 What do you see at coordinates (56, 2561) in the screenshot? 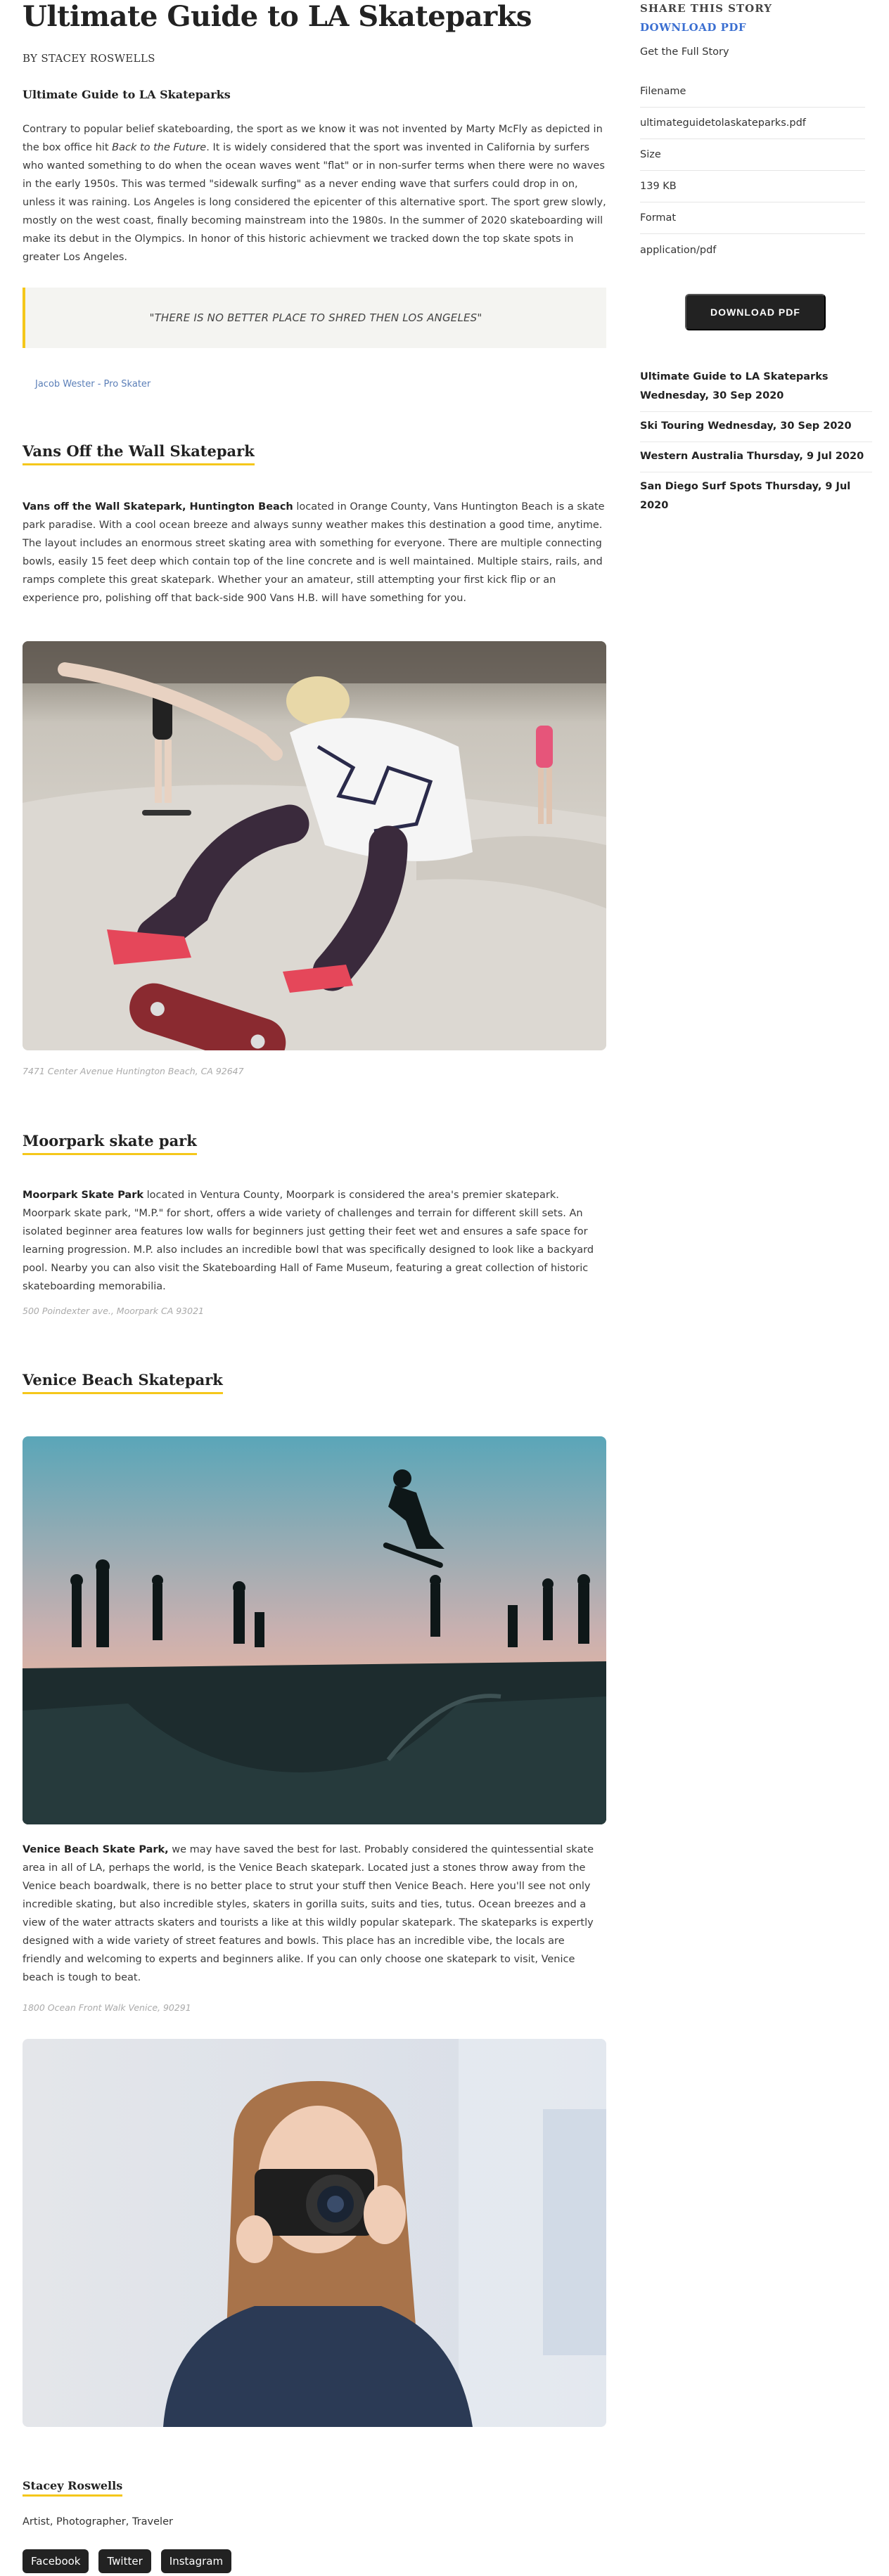
I see `facebook-button: Facebook` at bounding box center [56, 2561].